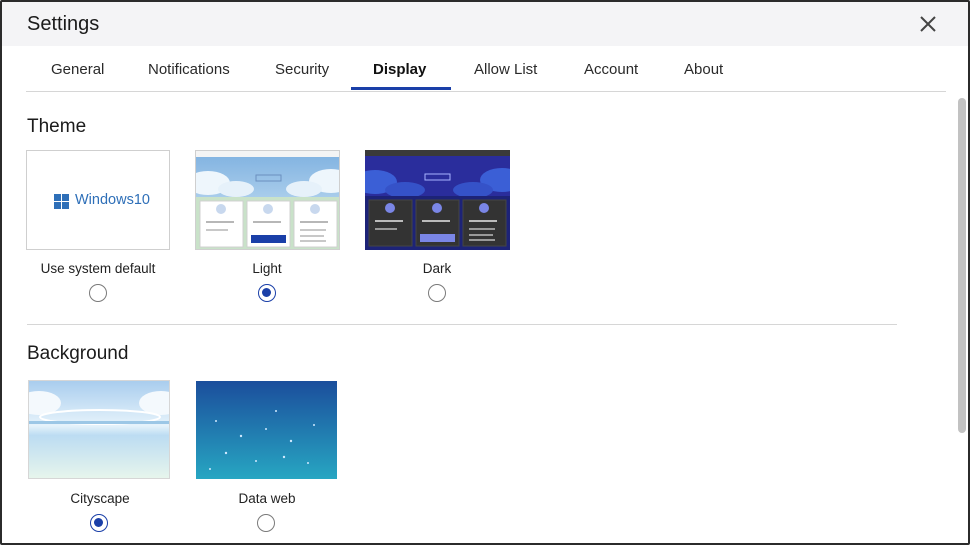 This screenshot has height=545, width=970. What do you see at coordinates (99, 523) in the screenshot?
I see `background-cityscape-radio` at bounding box center [99, 523].